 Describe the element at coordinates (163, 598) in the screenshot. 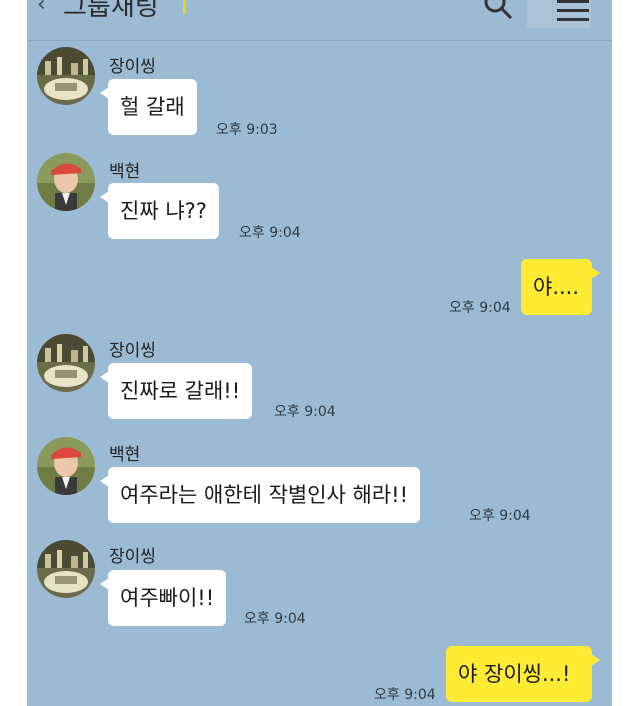

I see `message-bubble: 여주빠이!!` at that location.